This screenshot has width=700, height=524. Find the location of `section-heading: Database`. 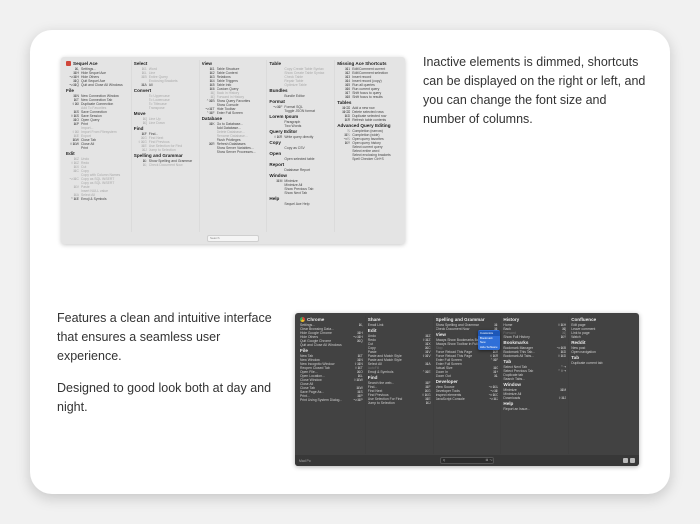

section-heading: Database is located at coordinates (233, 118).